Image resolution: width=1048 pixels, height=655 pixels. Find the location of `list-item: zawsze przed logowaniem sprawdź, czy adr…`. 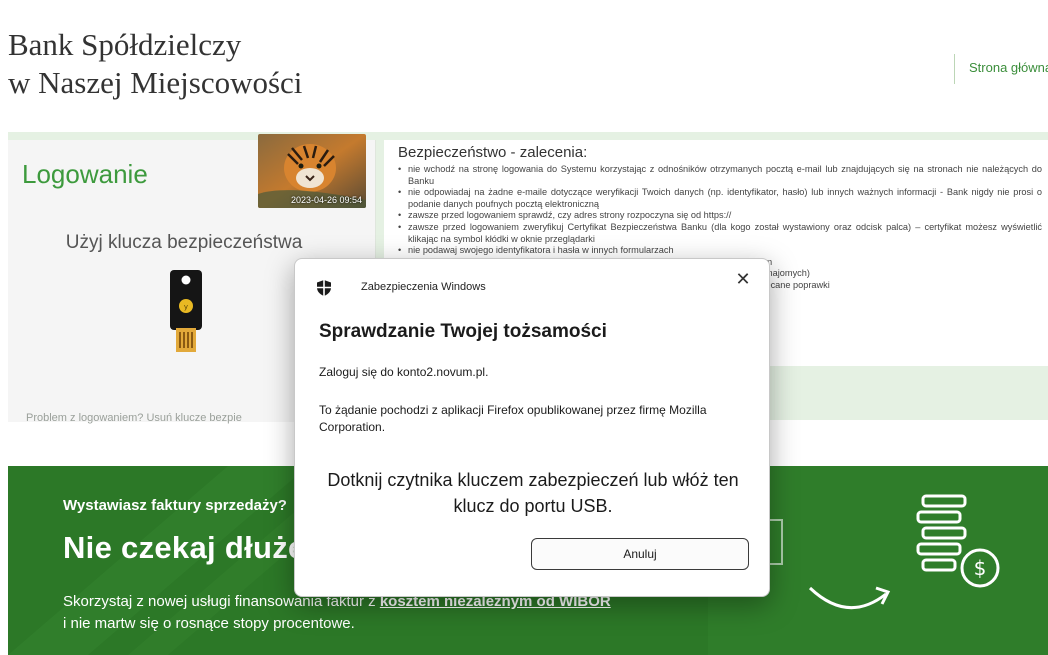

list-item: zawsze przed logowaniem sprawdź, czy adr… is located at coordinates (723, 216).